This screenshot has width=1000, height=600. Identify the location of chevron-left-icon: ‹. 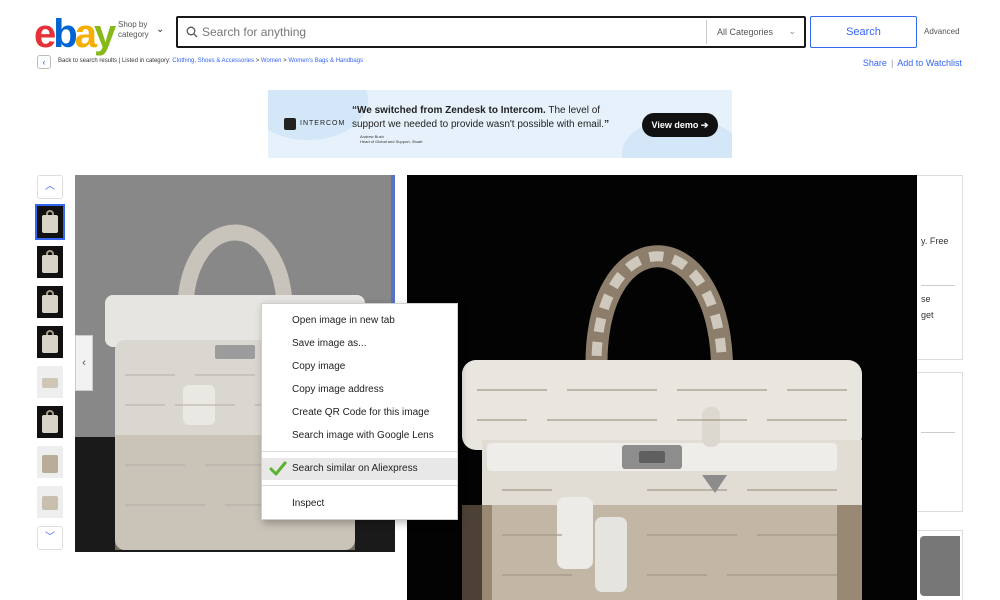
(84, 363).